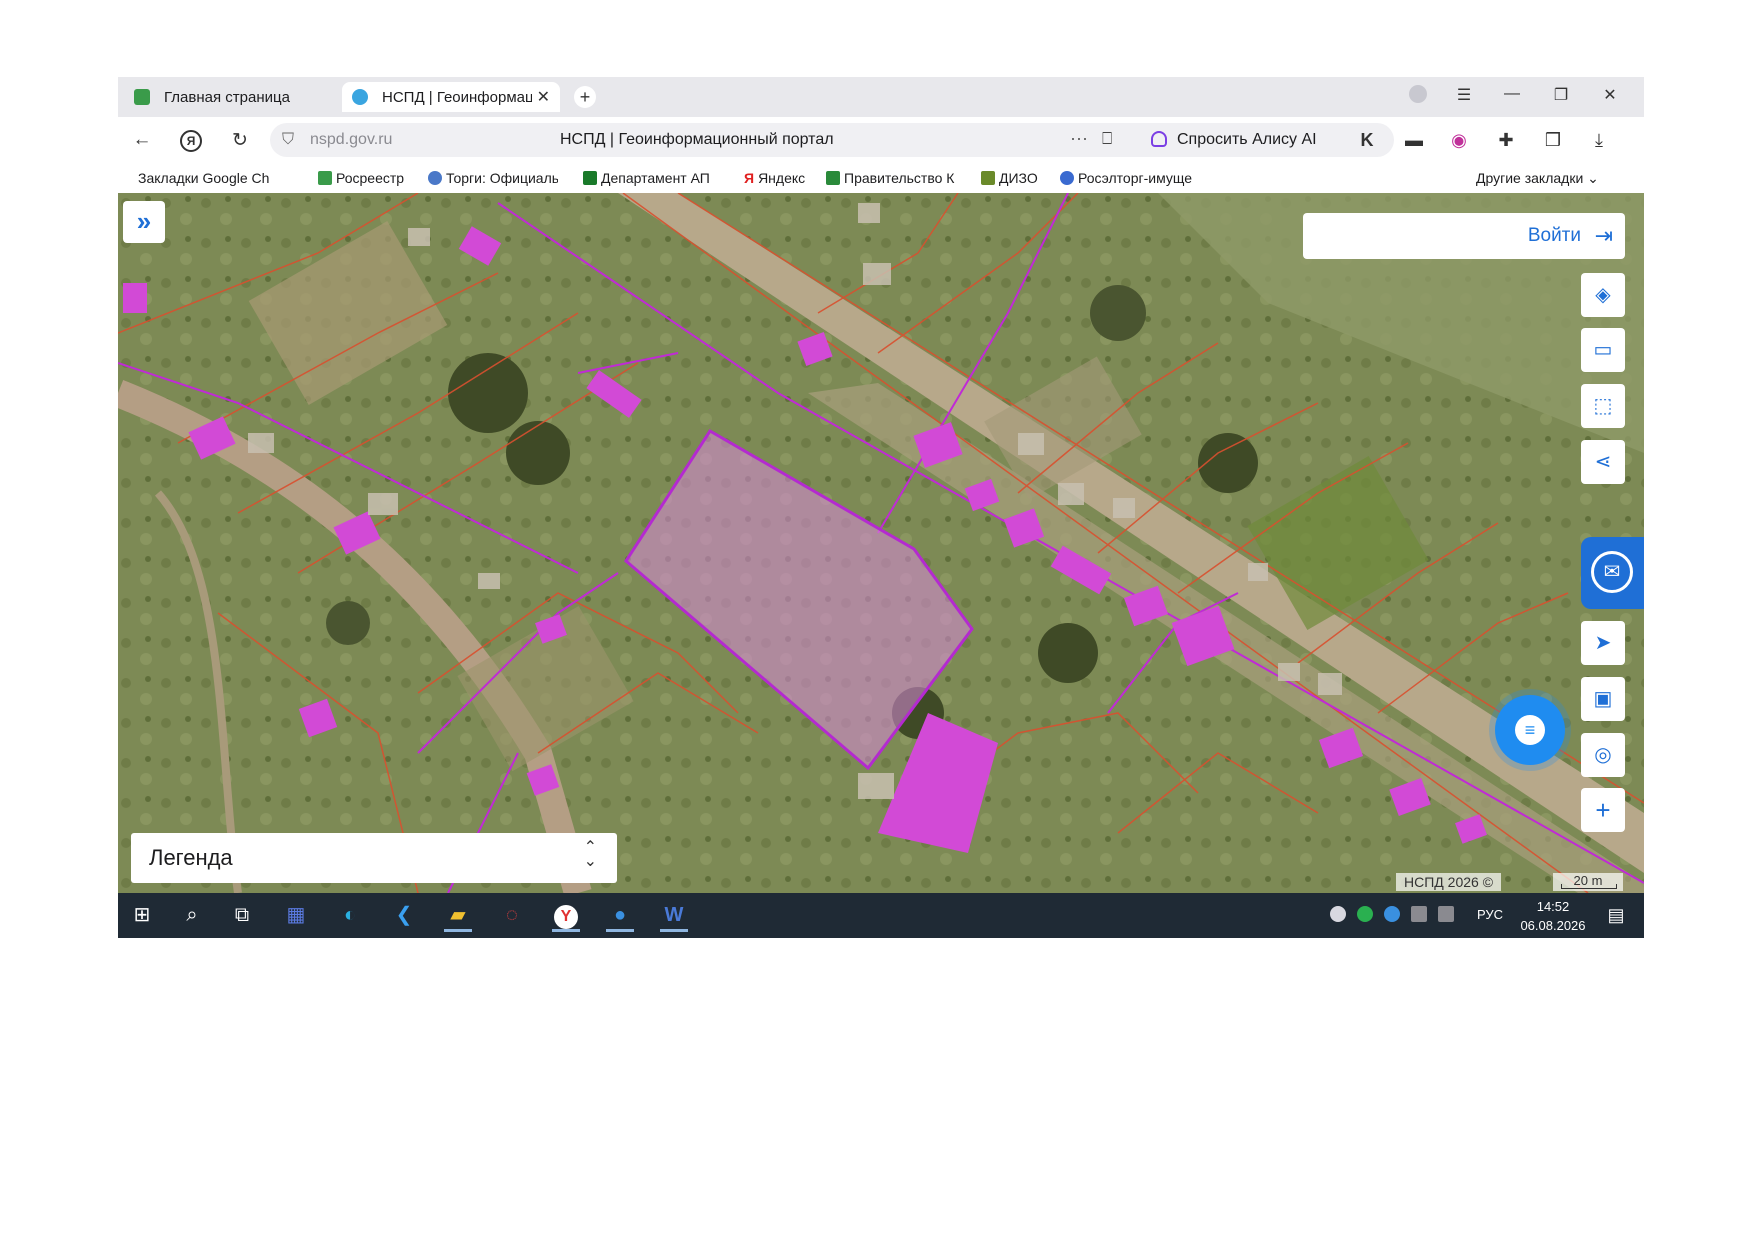 This screenshot has width=1755, height=1240. What do you see at coordinates (1159, 139) in the screenshot?
I see `alice-icon` at bounding box center [1159, 139].